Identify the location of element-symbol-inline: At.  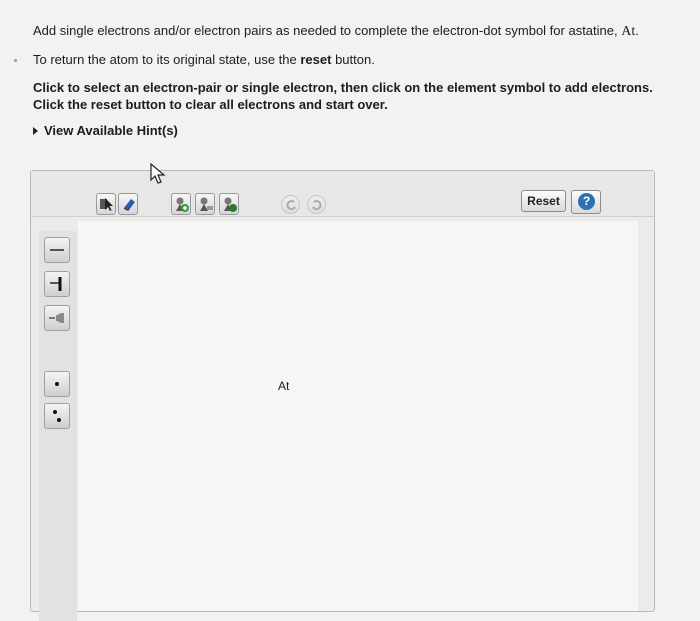
(628, 31).